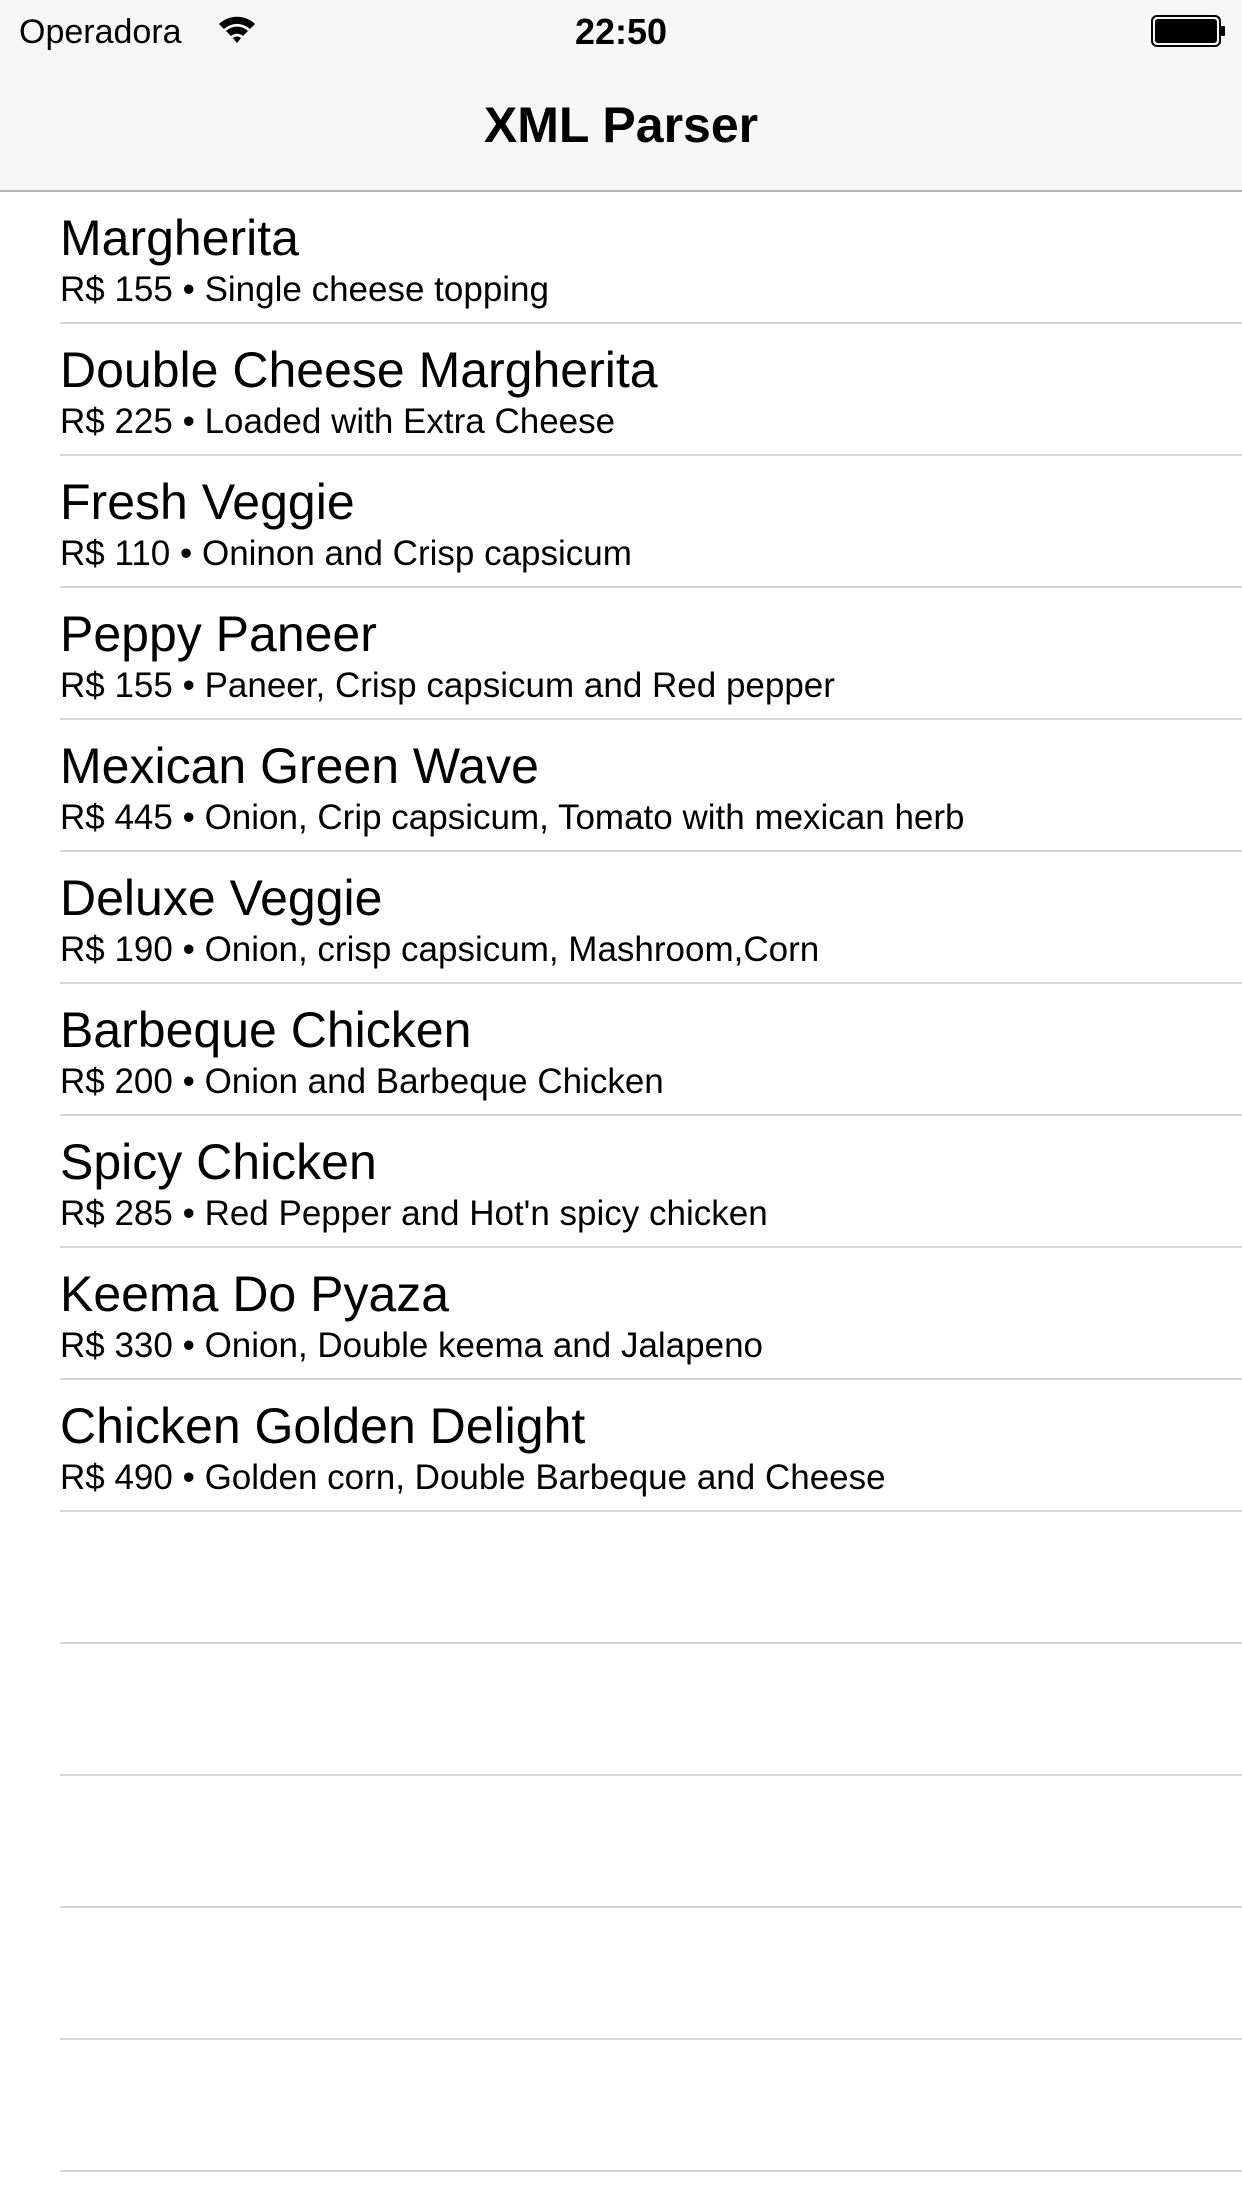  I want to click on status-time: 22:50, so click(621, 31).